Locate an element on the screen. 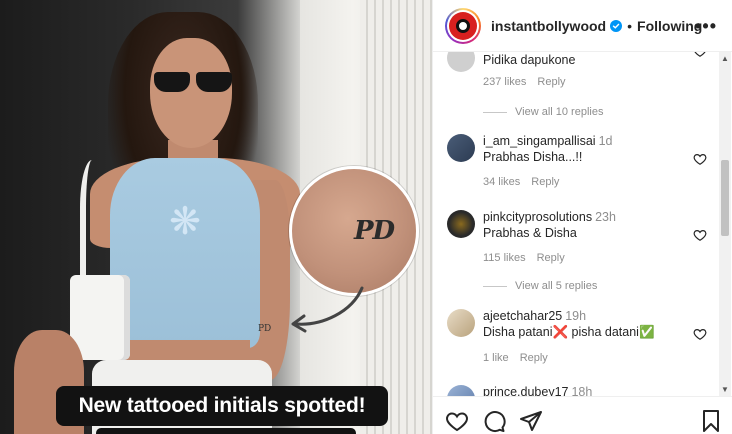 The width and height of the screenshot is (732, 434). commenter-username: i_am_singampallisai is located at coordinates (539, 141).